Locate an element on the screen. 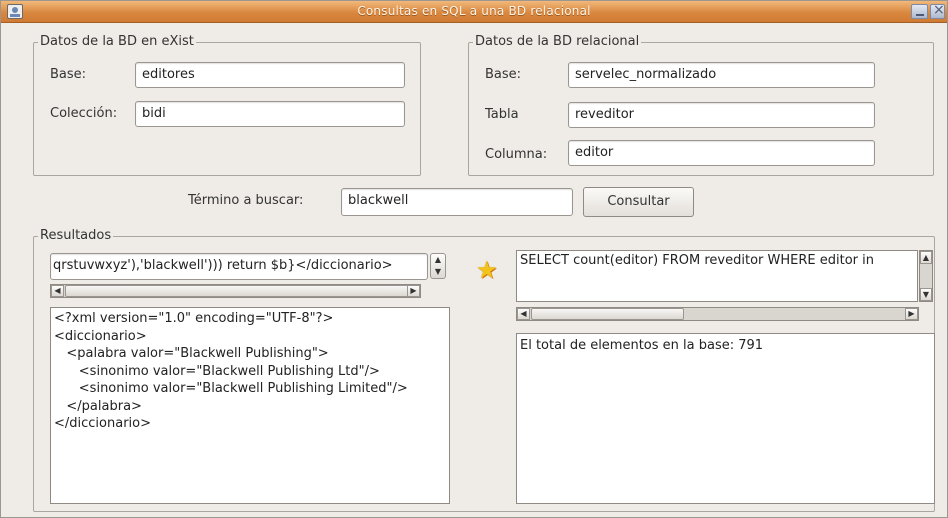 This screenshot has width=948, height=518. search-term-label: Término a buscar: is located at coordinates (246, 200).